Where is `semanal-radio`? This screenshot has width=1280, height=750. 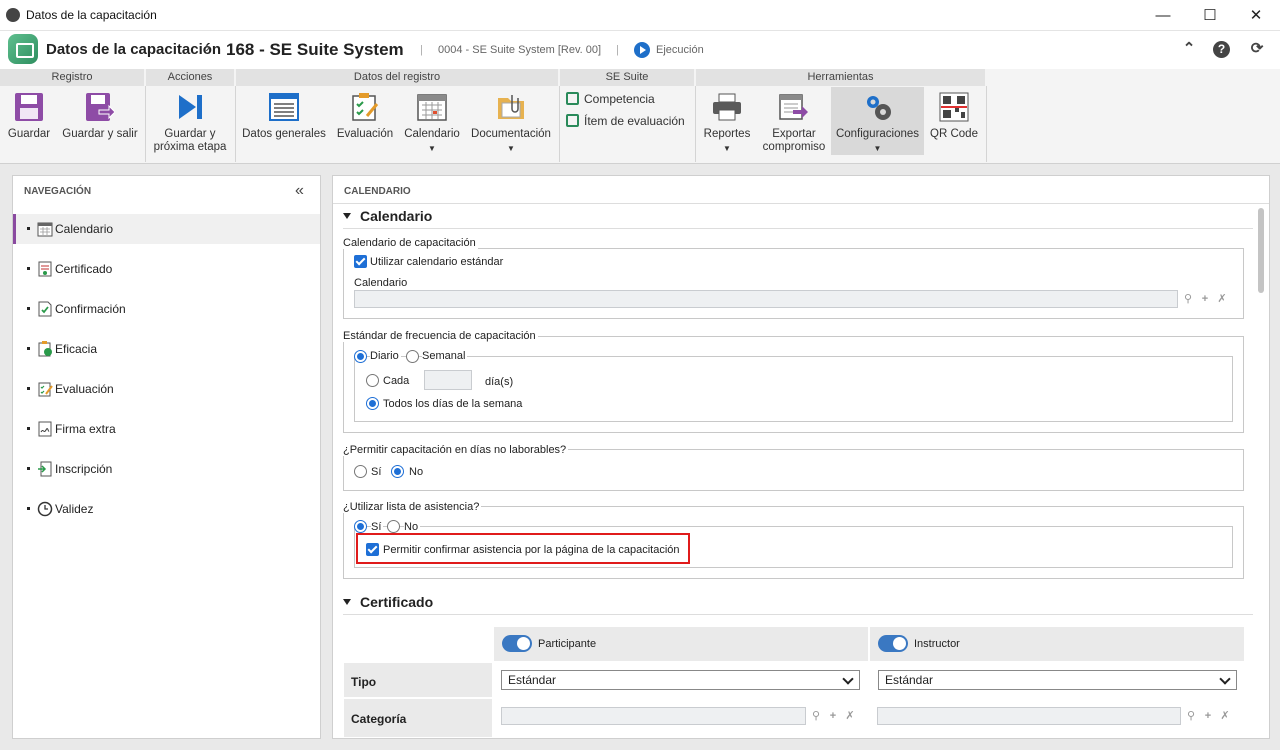
semanal-radio is located at coordinates (412, 356).